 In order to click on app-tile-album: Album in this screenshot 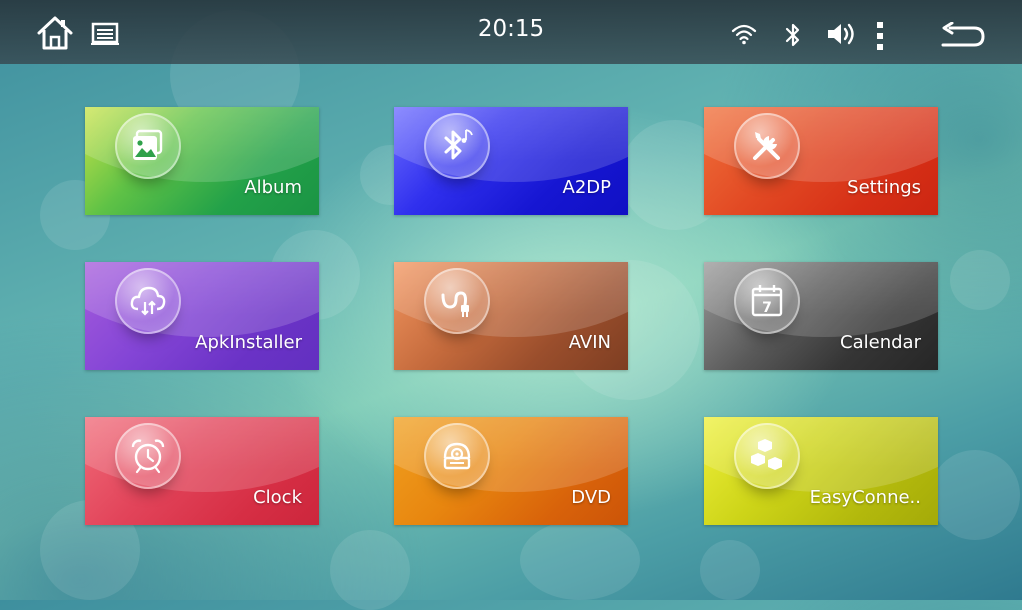, I will do `click(202, 161)`.